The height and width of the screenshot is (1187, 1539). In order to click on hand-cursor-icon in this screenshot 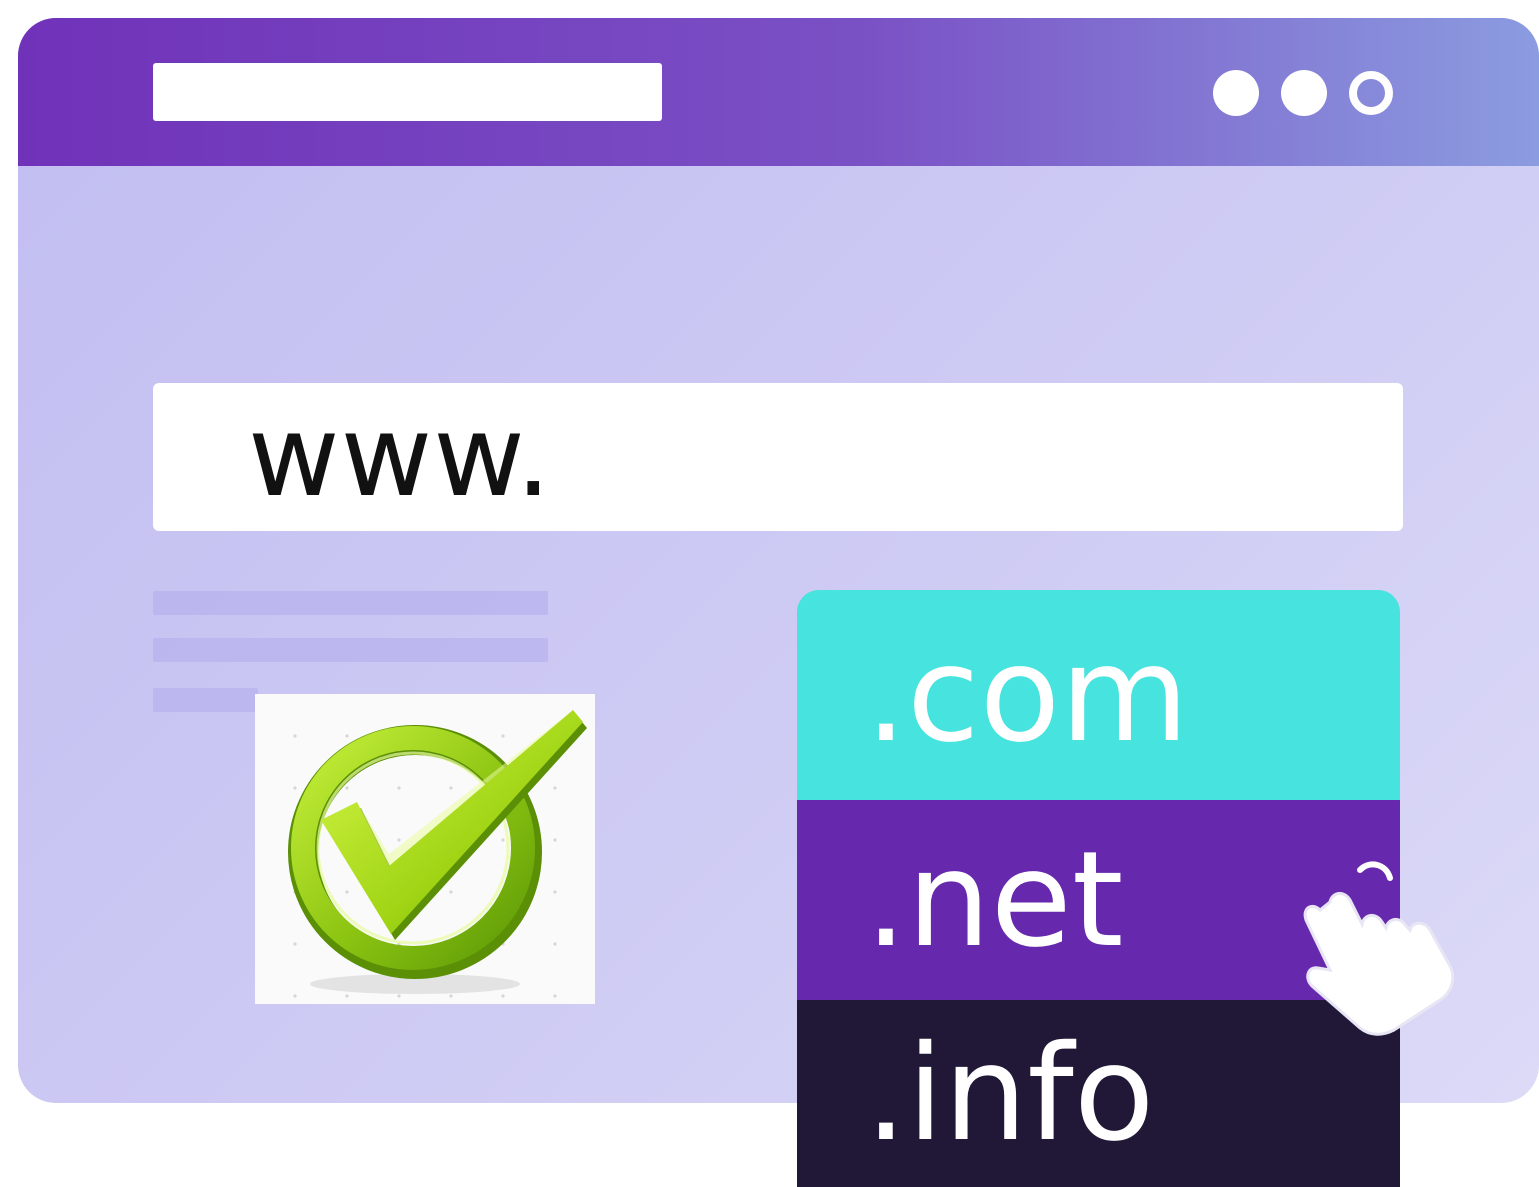, I will do `click(1379, 948)`.